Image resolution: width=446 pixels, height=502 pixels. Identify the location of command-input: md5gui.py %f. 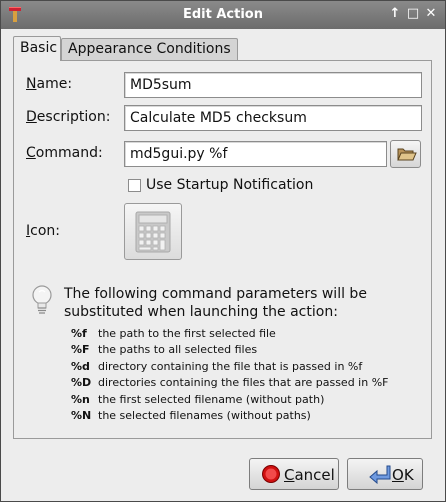
(255, 154).